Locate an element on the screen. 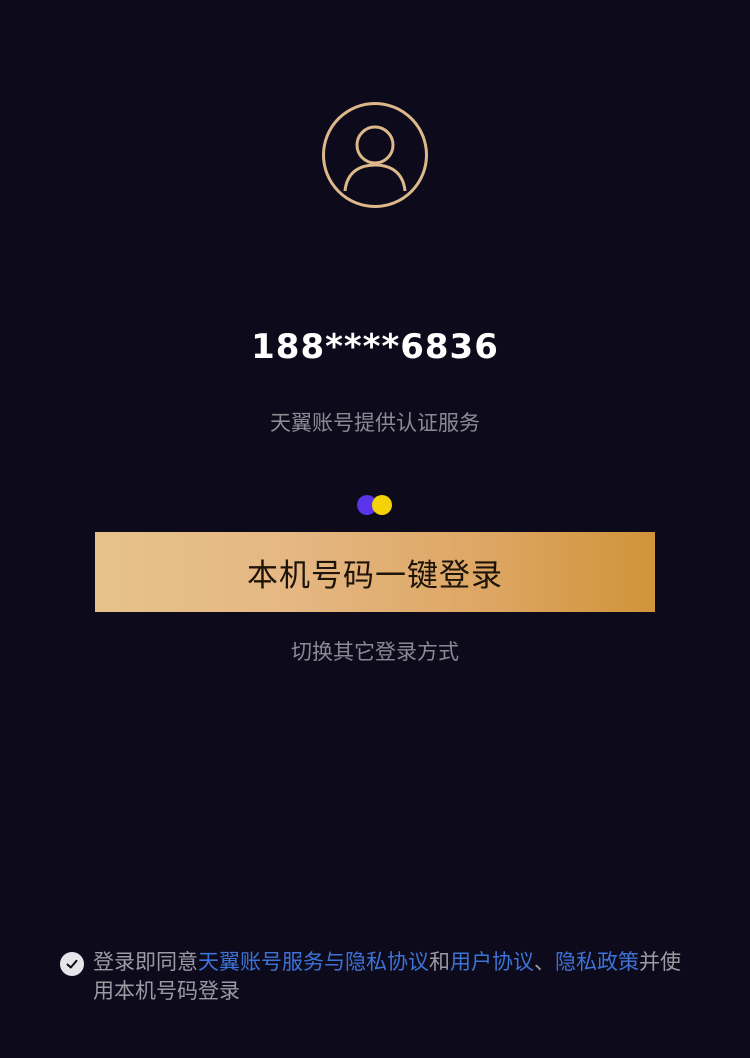 The width and height of the screenshot is (750, 1058). agreement-prefix: 登录即同意 is located at coordinates (145, 962).